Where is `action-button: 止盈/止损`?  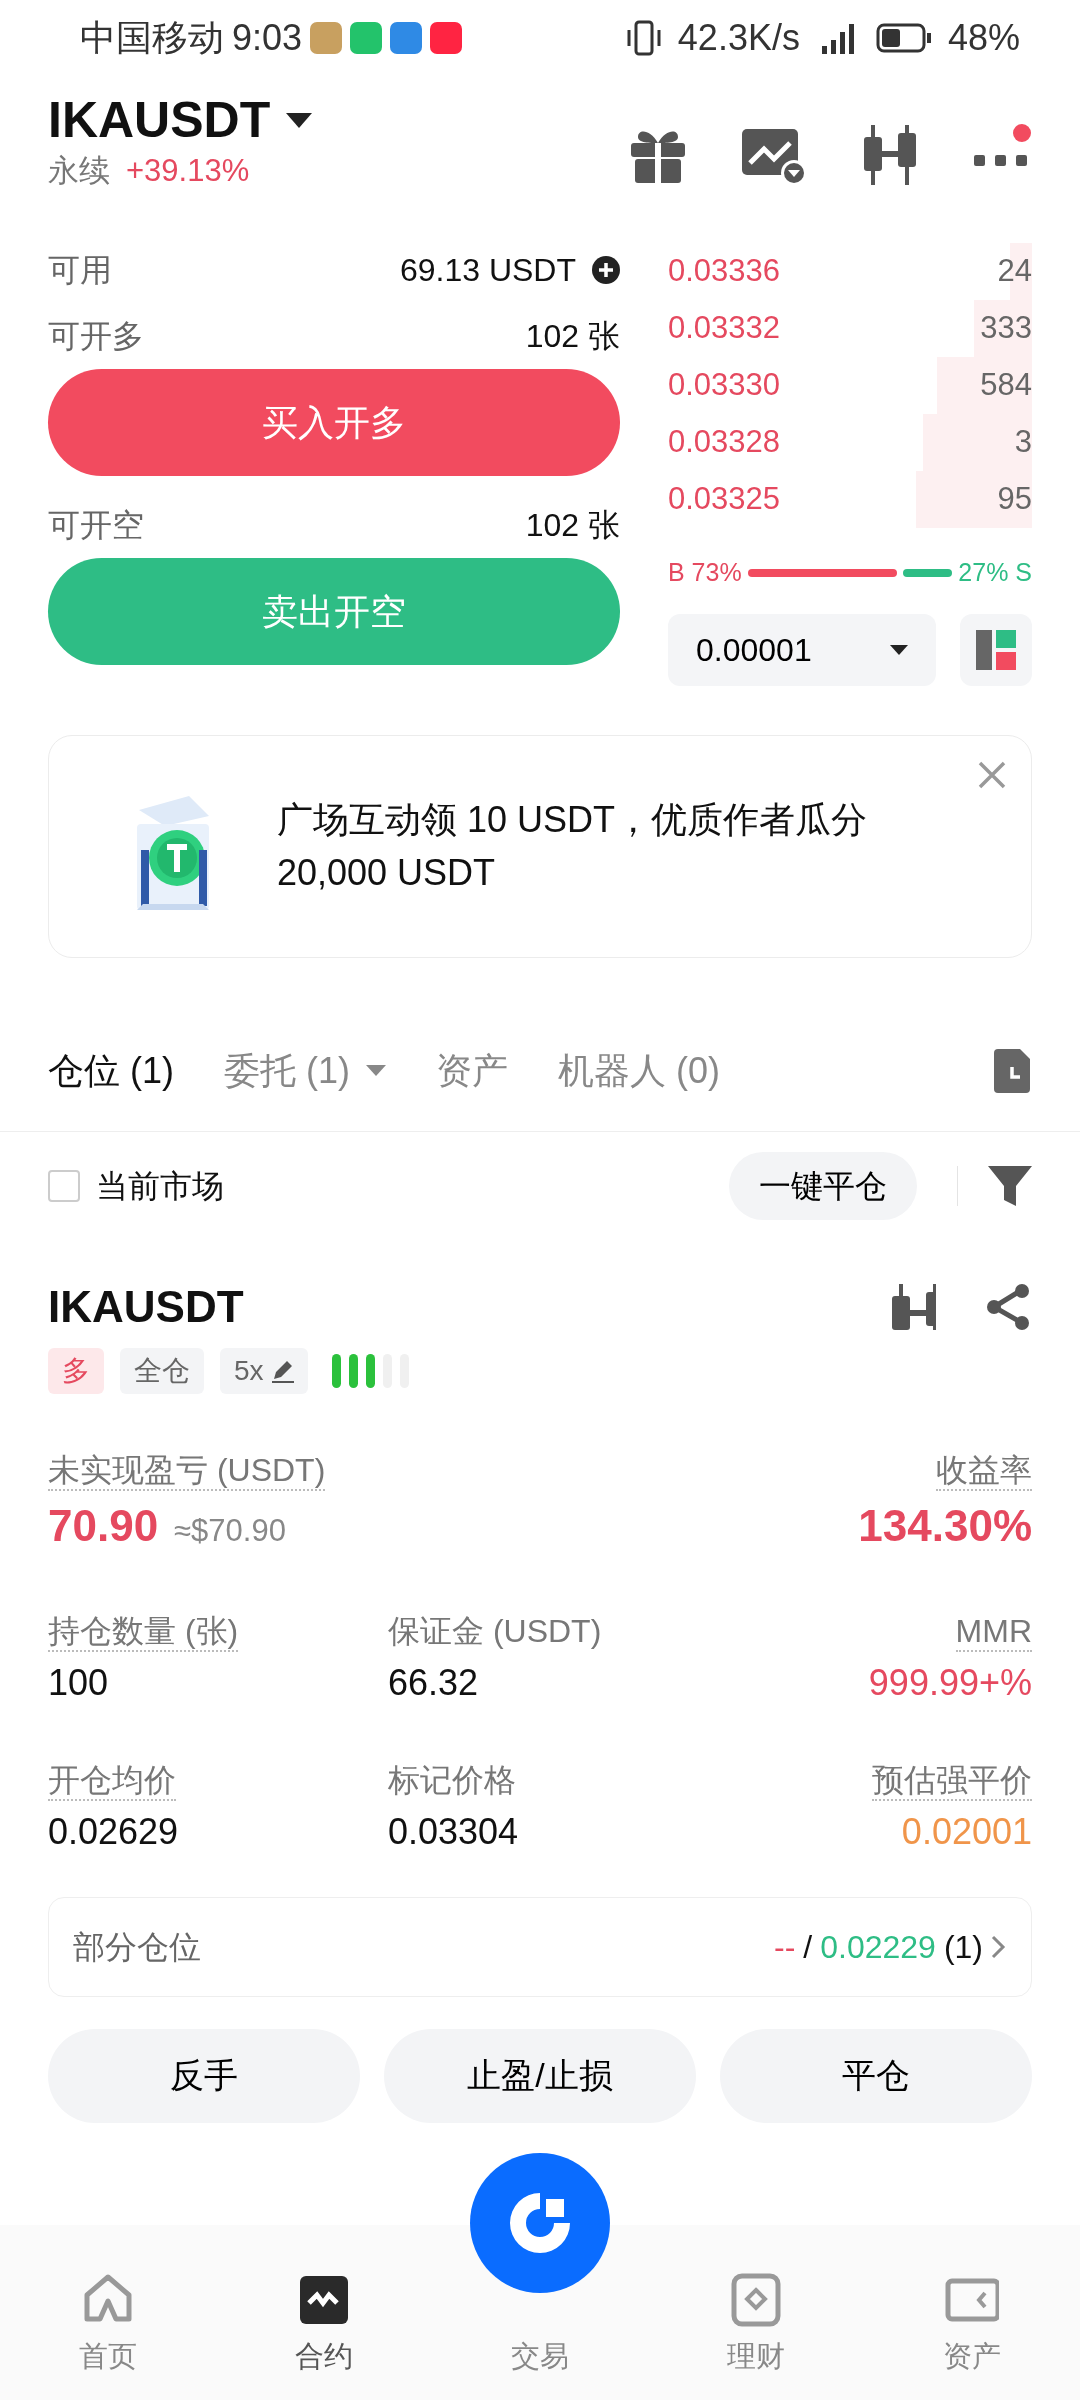 action-button: 止盈/止损 is located at coordinates (540, 2075).